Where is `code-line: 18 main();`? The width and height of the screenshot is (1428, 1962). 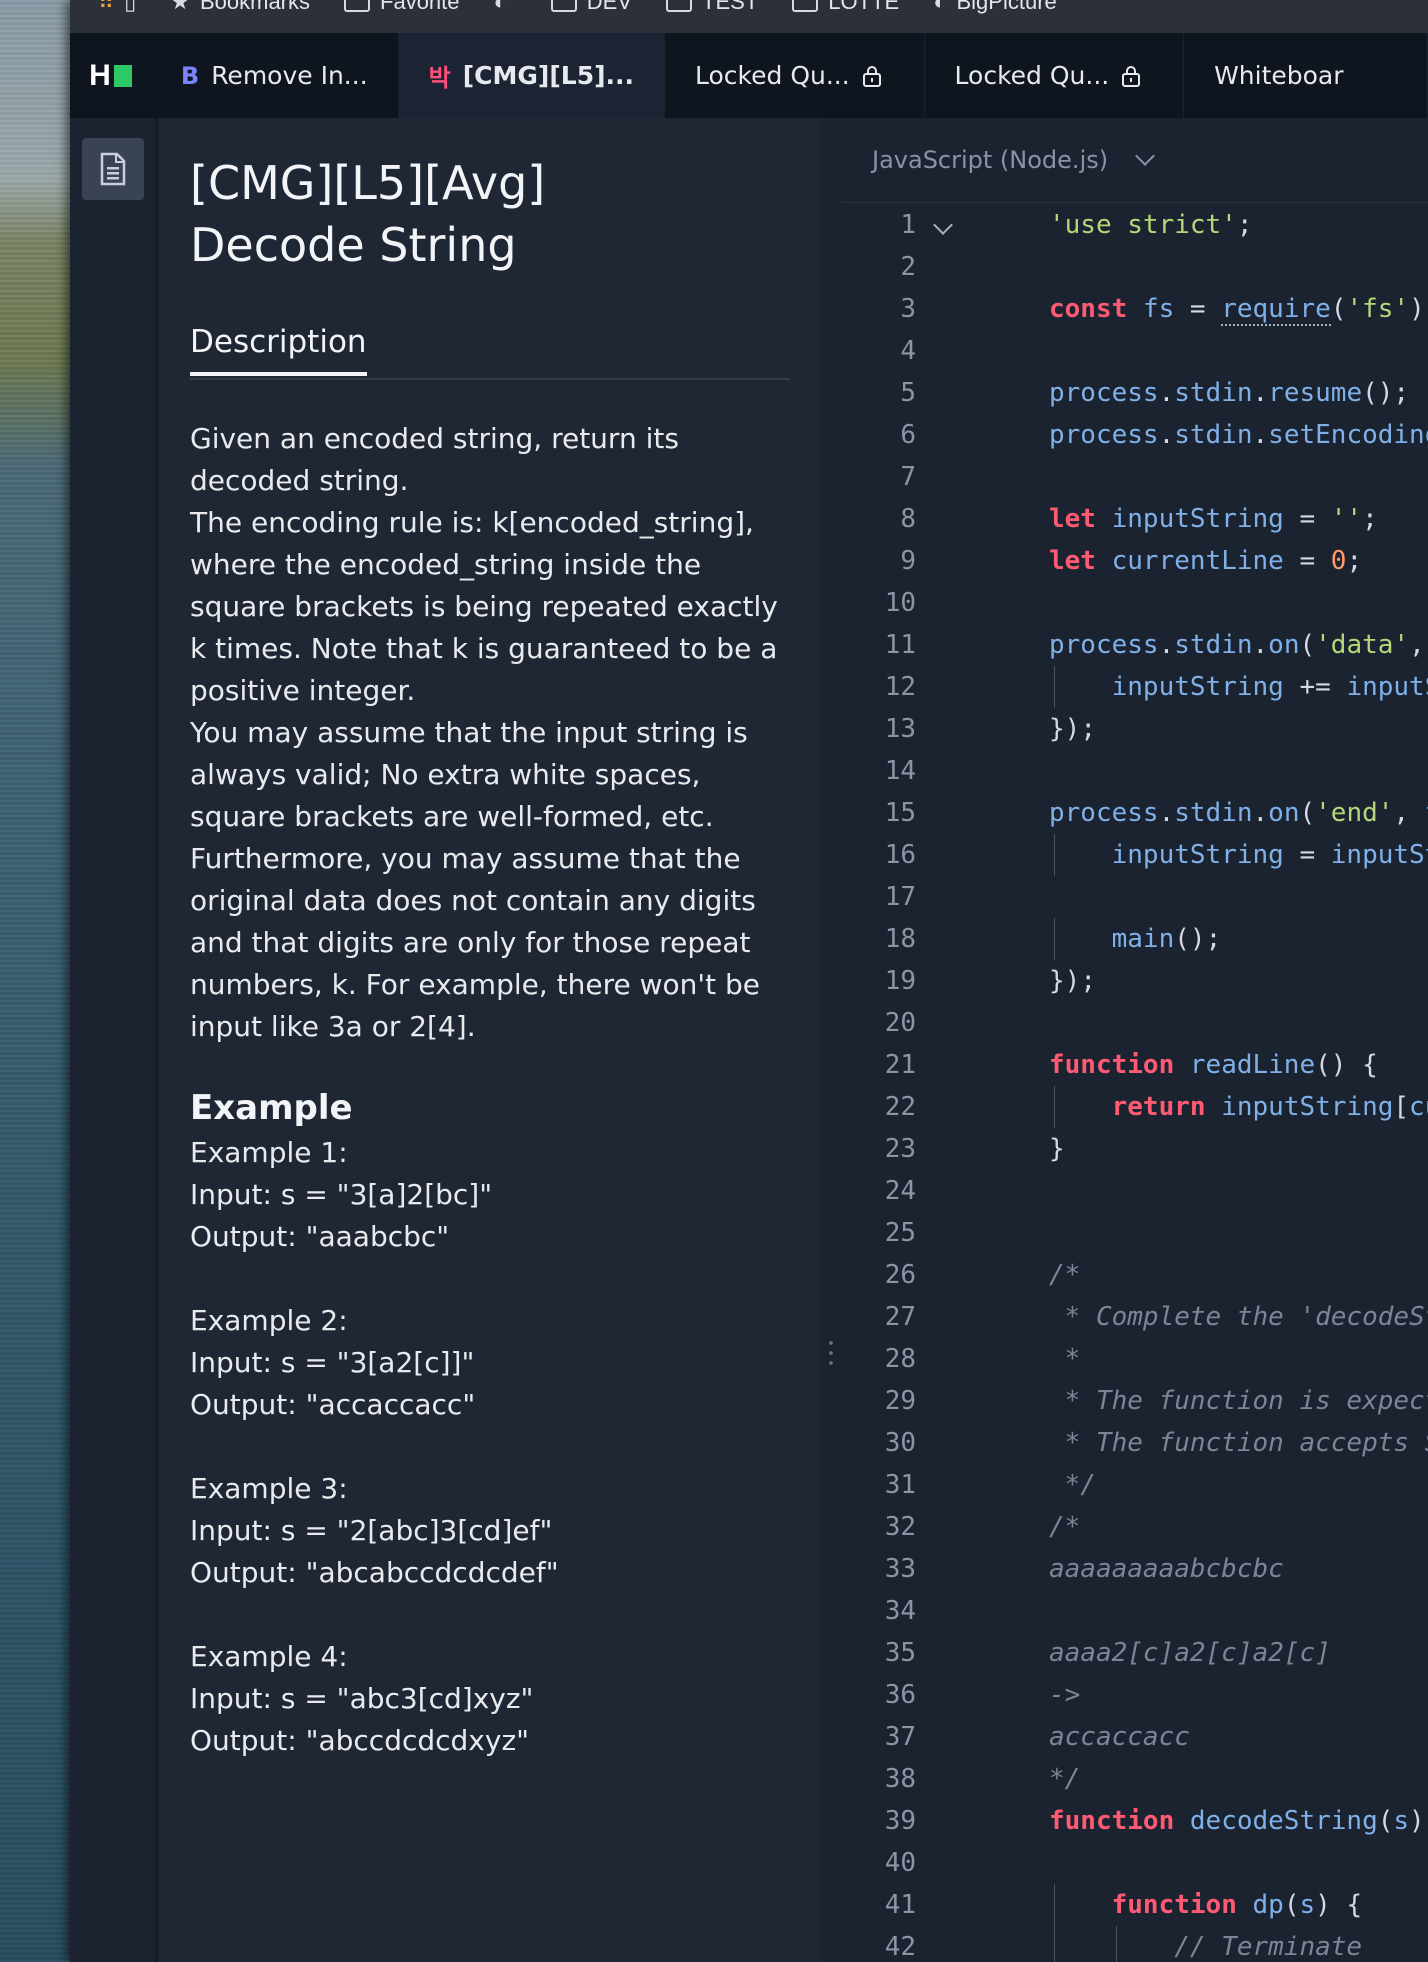
code-line: 18 main(); is located at coordinates (1135, 939).